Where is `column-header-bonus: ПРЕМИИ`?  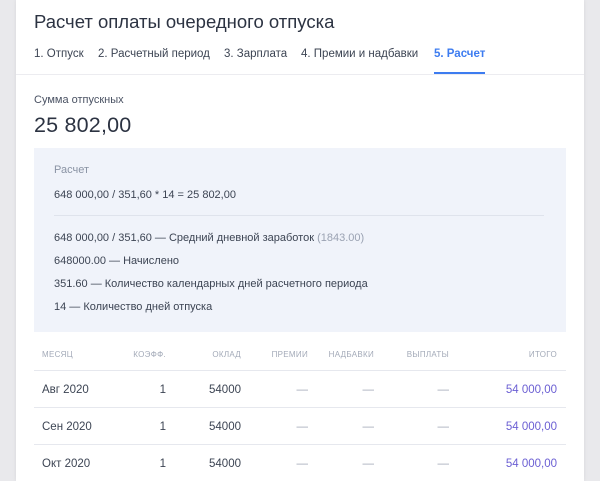
column-header-bonus: ПРЕМИИ is located at coordinates (289, 354).